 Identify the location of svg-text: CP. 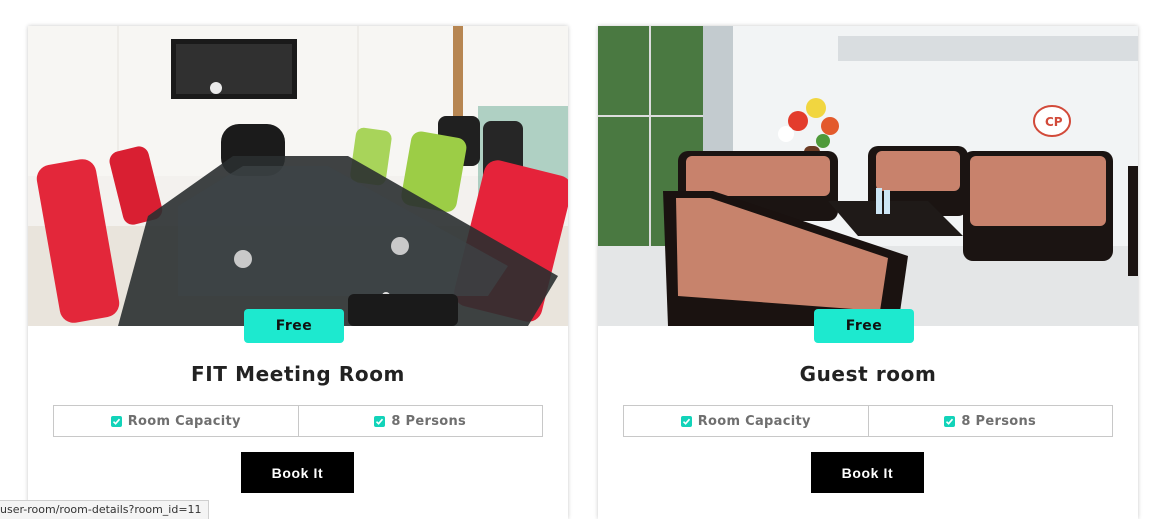
(1054, 122).